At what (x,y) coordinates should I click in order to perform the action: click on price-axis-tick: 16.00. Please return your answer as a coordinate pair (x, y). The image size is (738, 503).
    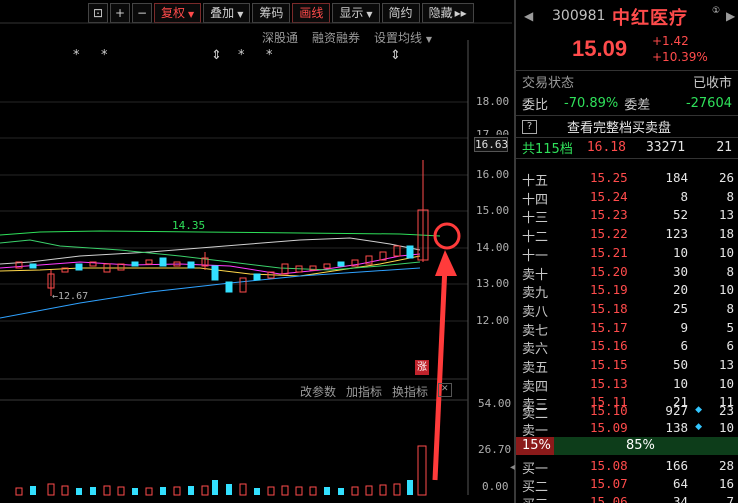
    Looking at the image, I should click on (493, 174).